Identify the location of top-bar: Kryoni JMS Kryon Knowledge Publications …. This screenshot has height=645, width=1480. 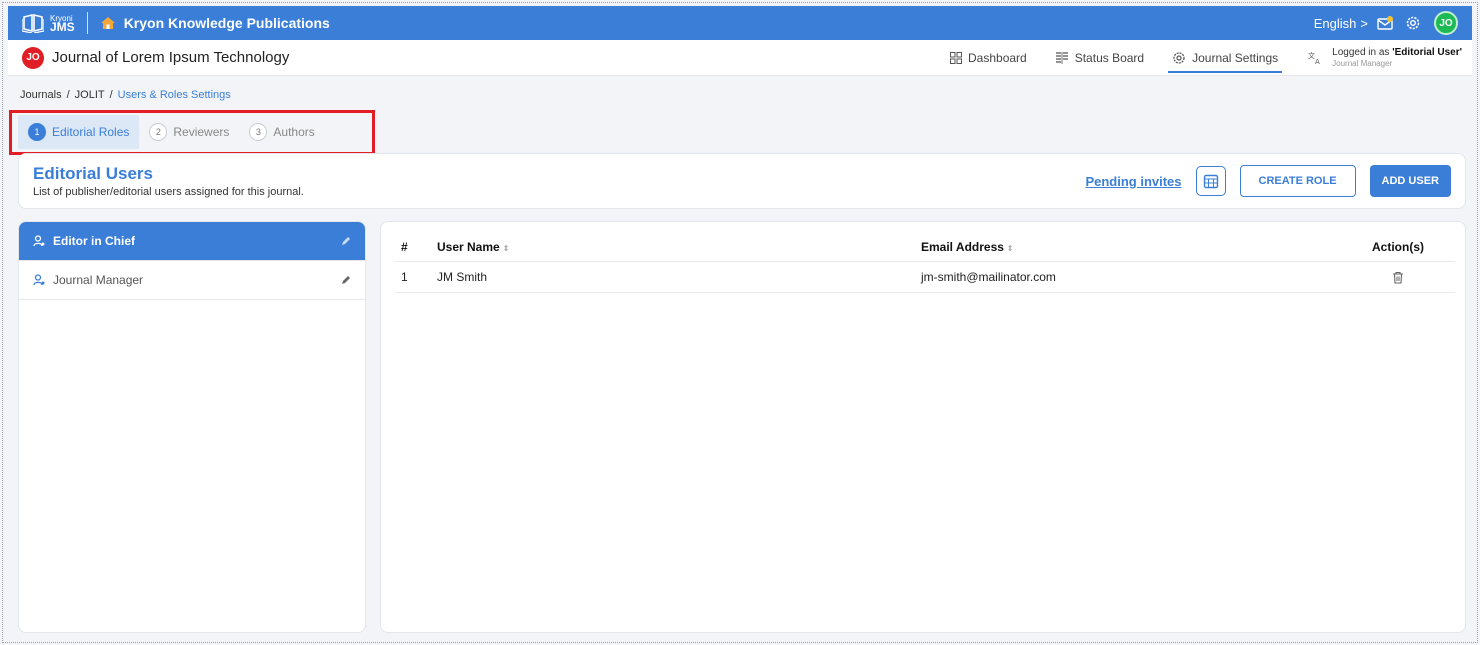
(740, 23).